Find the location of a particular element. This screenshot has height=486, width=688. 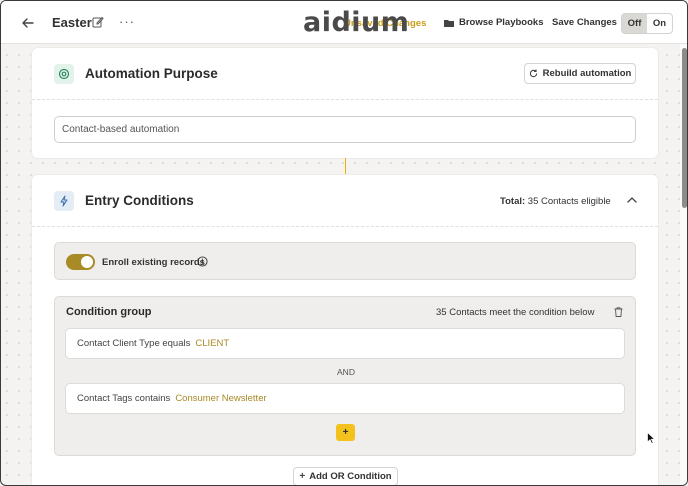

refresh-icon is located at coordinates (533, 73).